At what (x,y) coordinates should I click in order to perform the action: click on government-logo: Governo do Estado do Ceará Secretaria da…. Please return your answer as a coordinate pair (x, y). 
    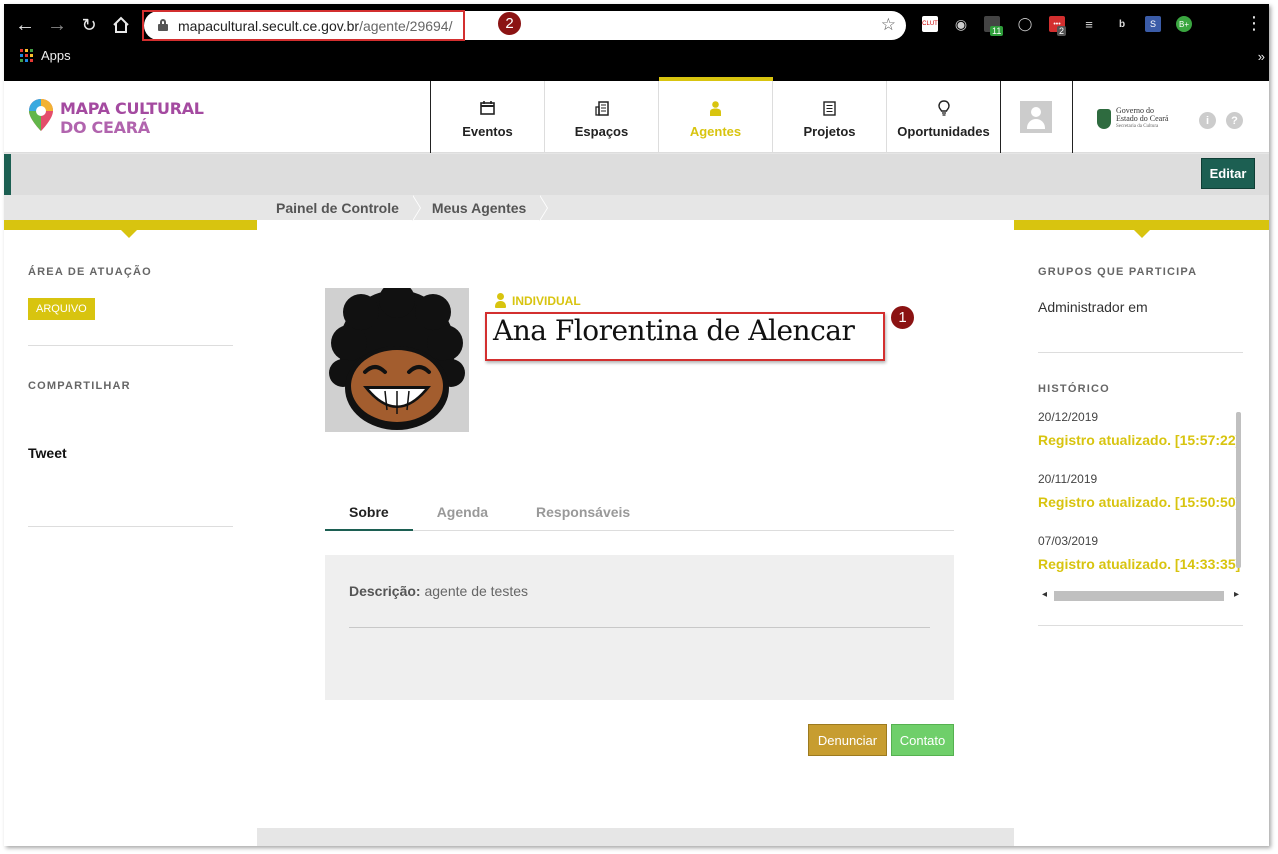
    Looking at the image, I should click on (1132, 119).